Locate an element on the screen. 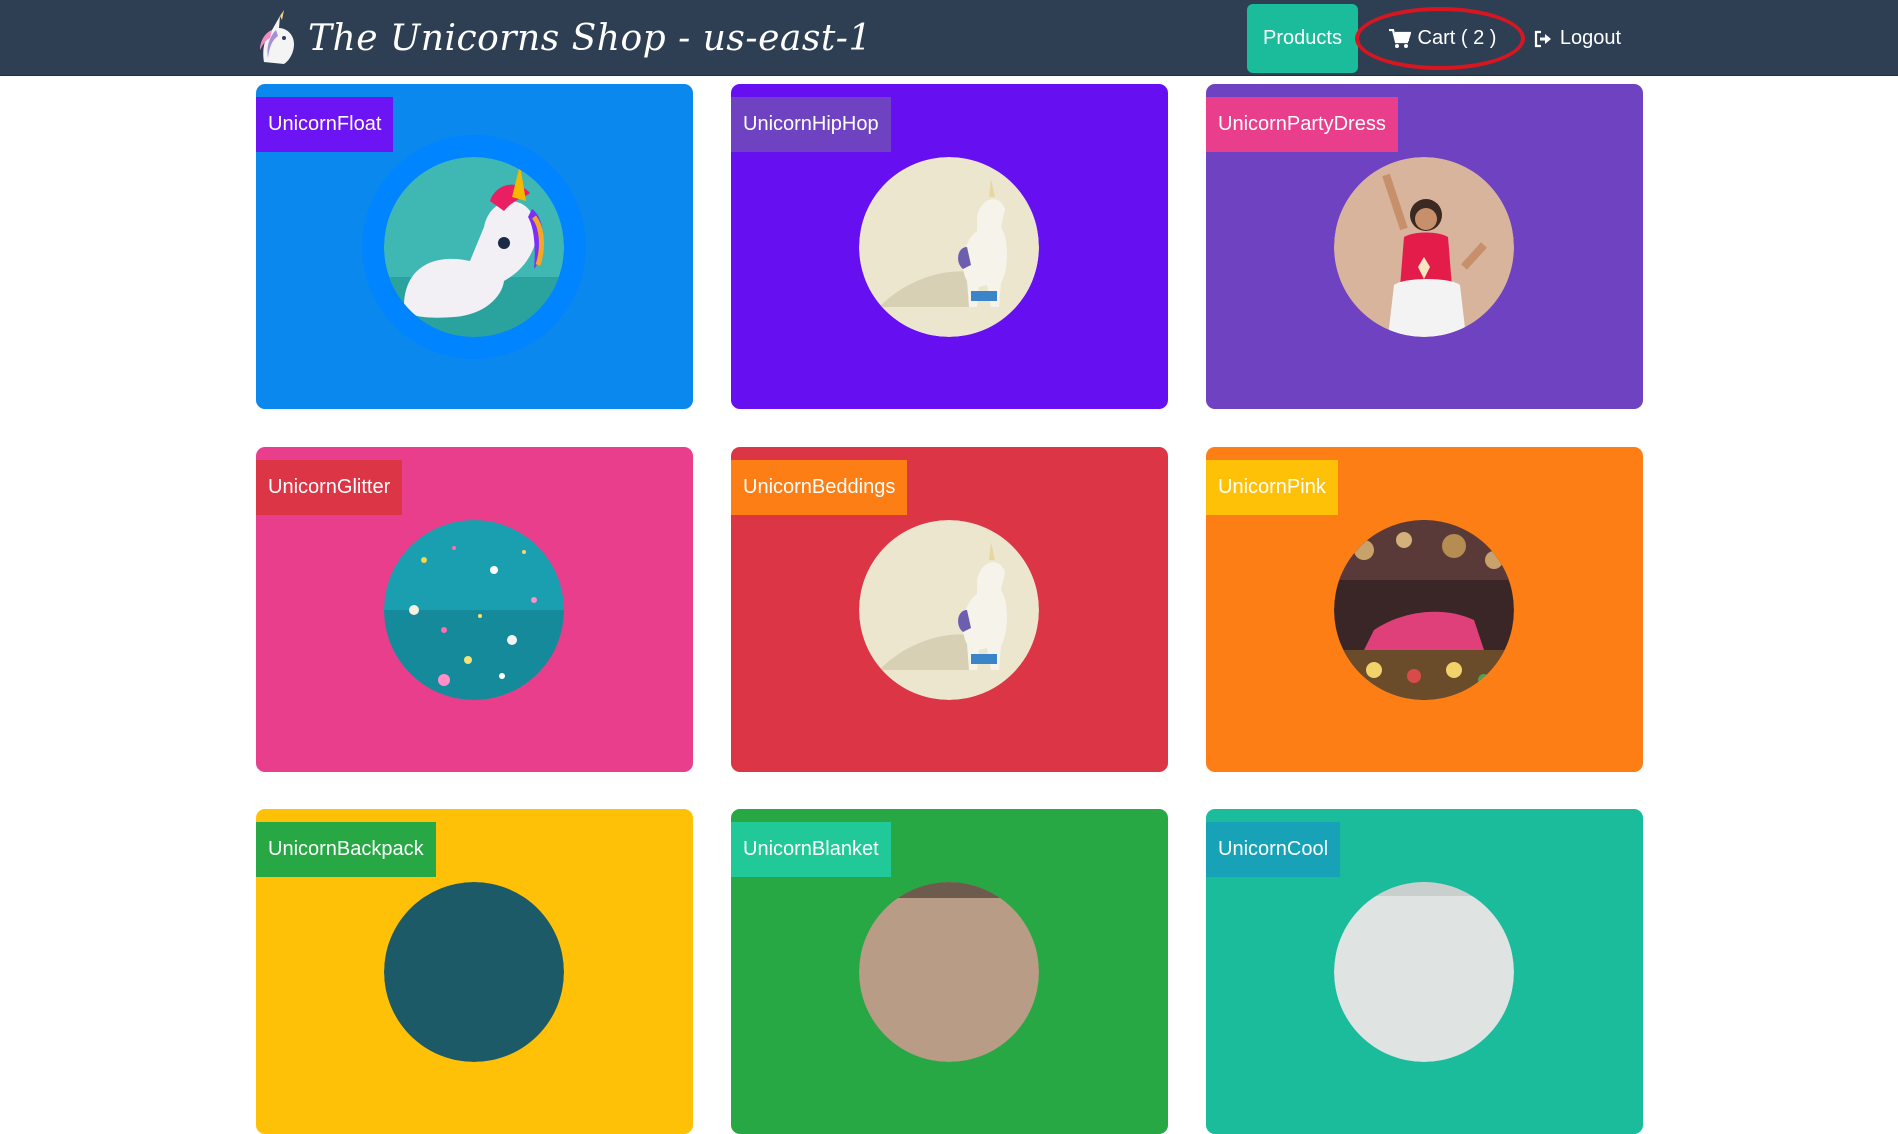  product-name-label: UnicornFloat is located at coordinates (325, 124).